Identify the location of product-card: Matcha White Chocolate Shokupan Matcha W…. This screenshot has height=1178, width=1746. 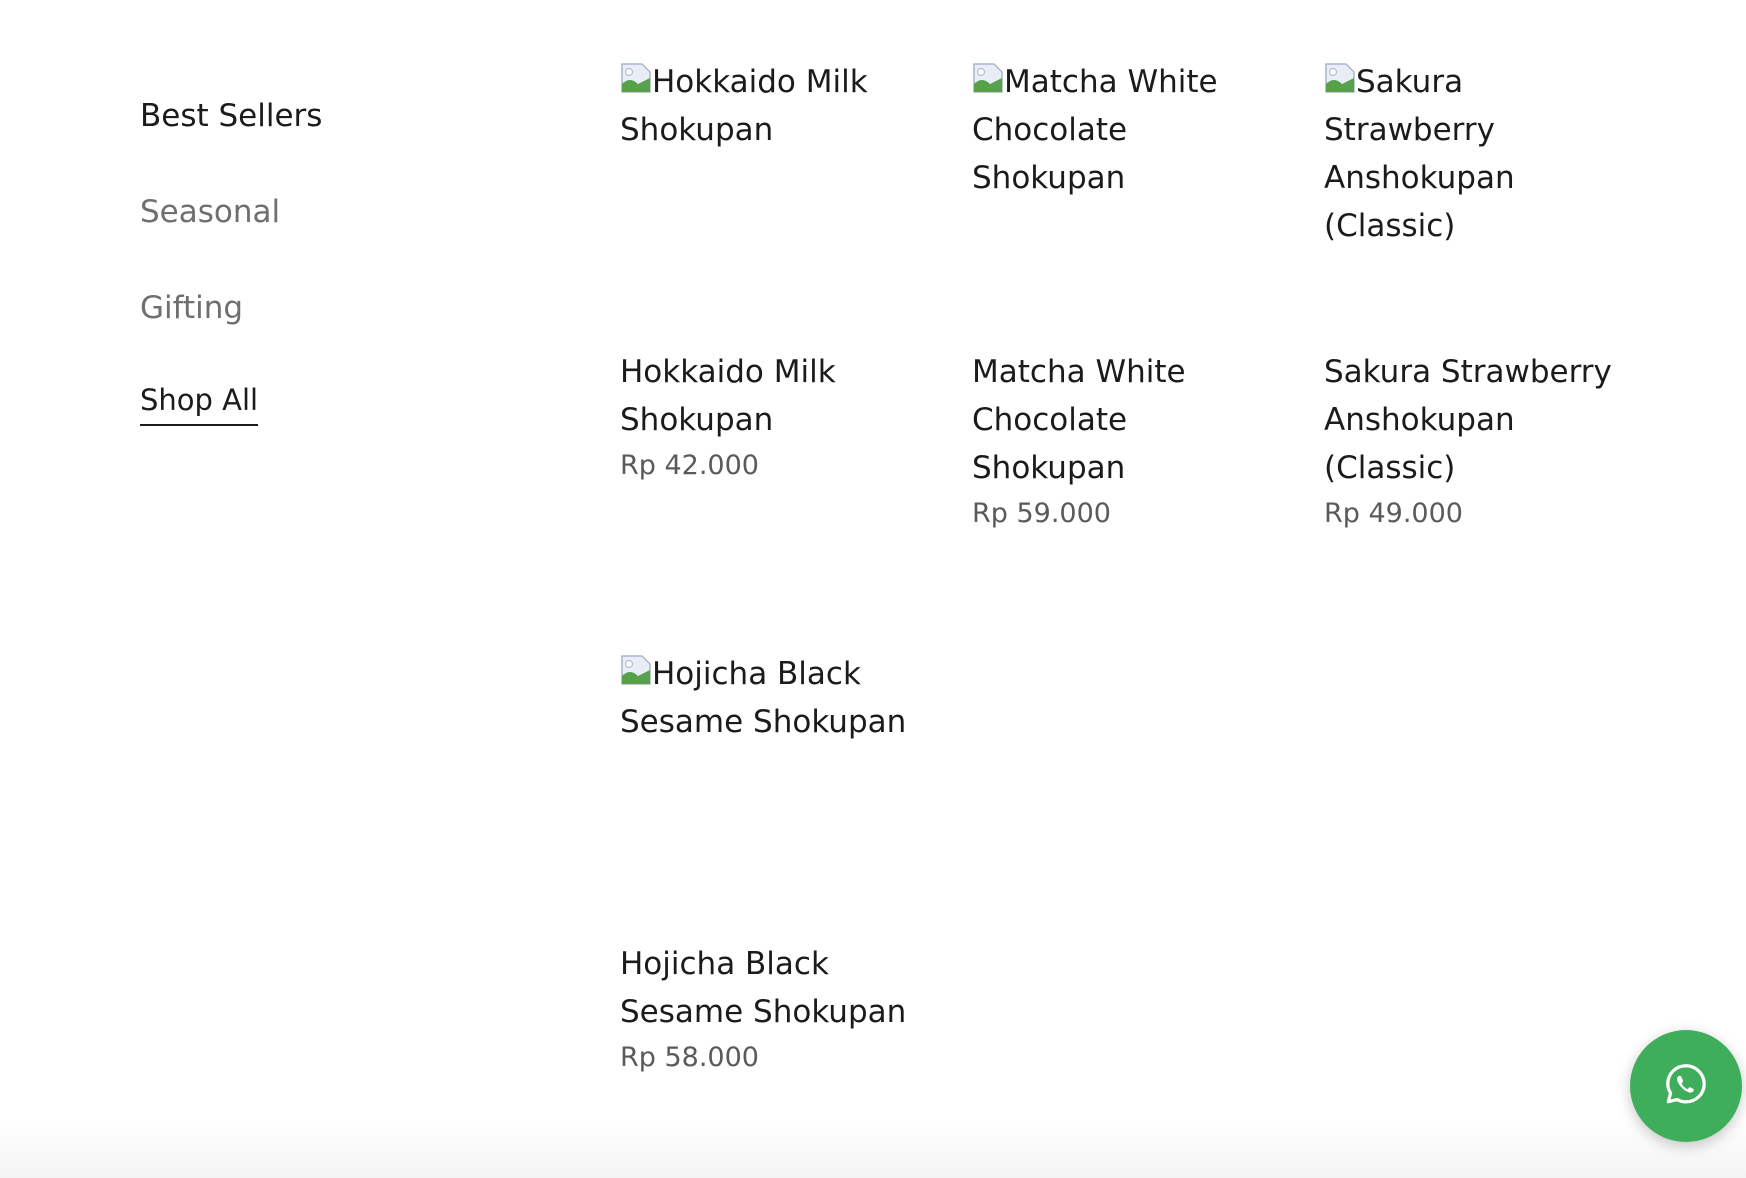
(1122, 296).